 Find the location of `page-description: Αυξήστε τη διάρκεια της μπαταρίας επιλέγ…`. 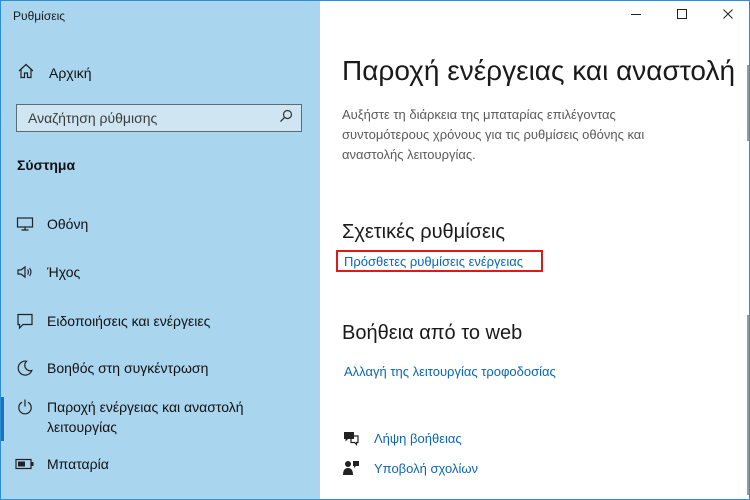

page-description: Αυξήστε τη διάρκεια της μπαταρίας επιλέγ… is located at coordinates (493, 134).